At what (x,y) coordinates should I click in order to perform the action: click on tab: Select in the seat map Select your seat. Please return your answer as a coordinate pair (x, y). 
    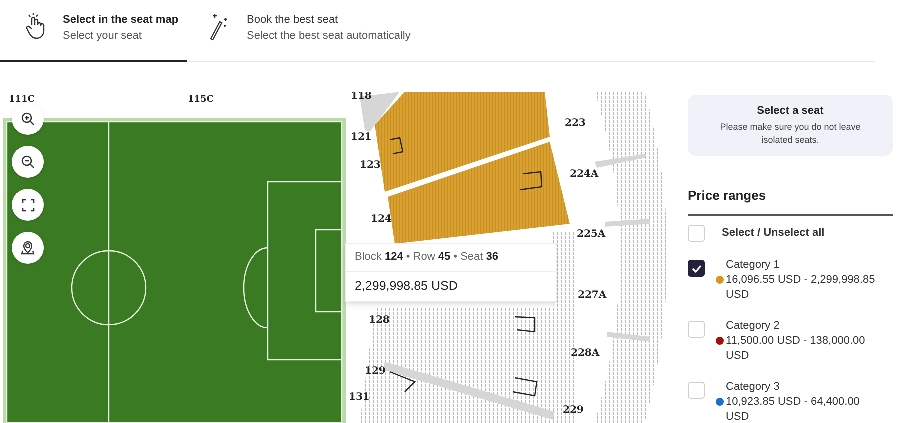
    Looking at the image, I should click on (93, 31).